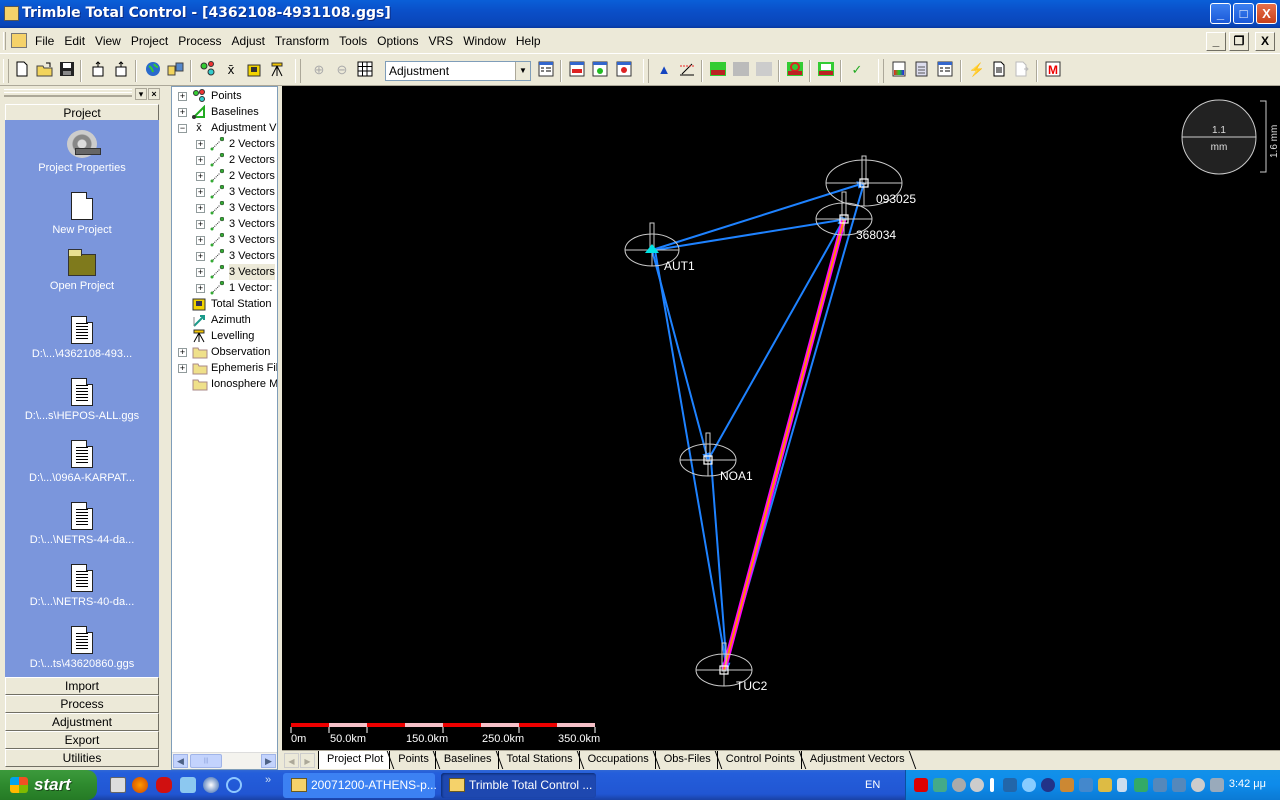  I want to click on wireless-icon, so click(1160, 785).